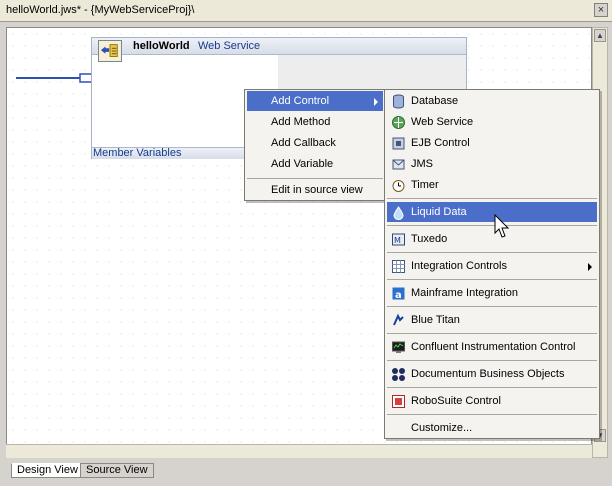  Describe the element at coordinates (398, 101) in the screenshot. I see `database-icon` at that location.